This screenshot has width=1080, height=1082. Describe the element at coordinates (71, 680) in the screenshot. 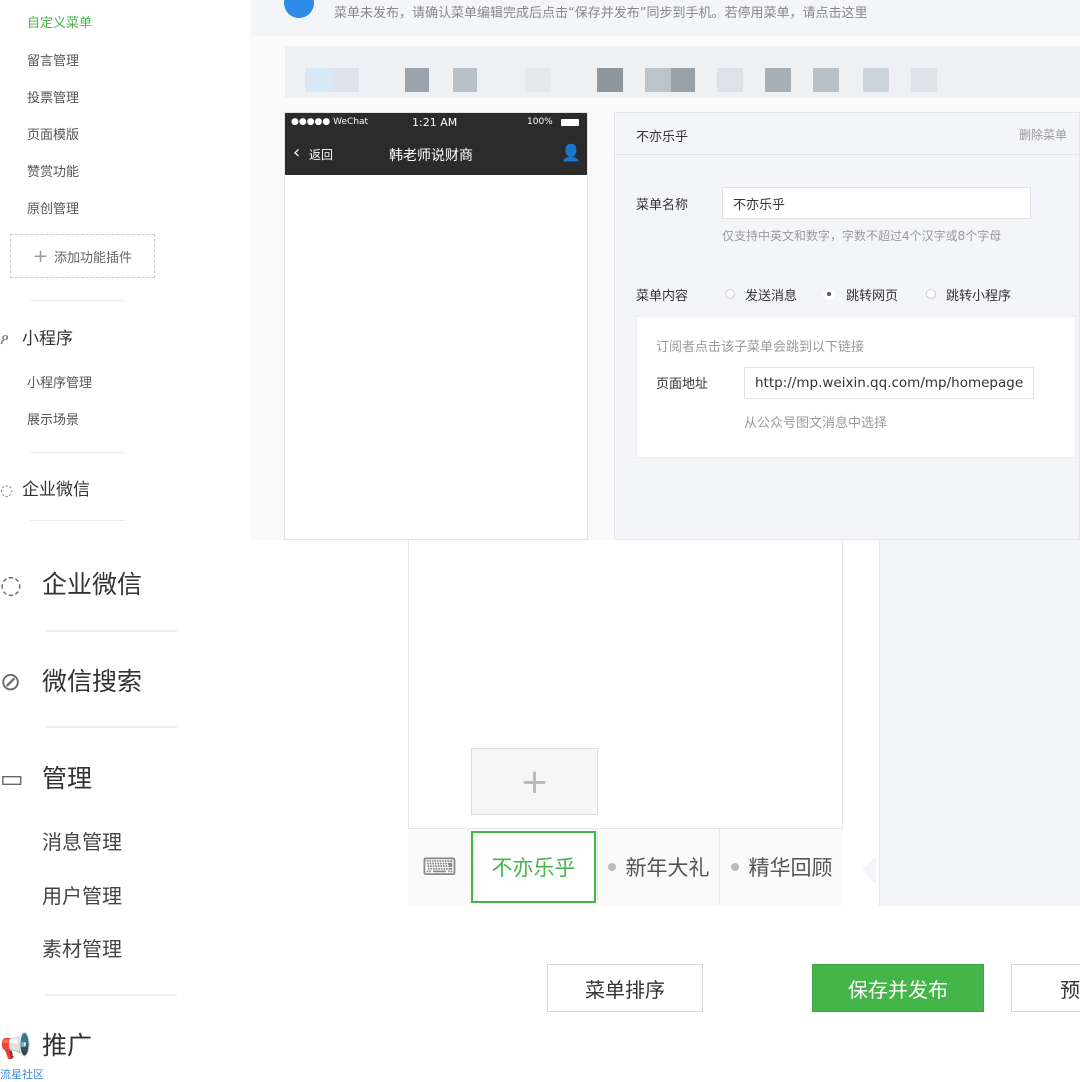

I see `section-wechat-search: ⊘ 微信搜索` at that location.